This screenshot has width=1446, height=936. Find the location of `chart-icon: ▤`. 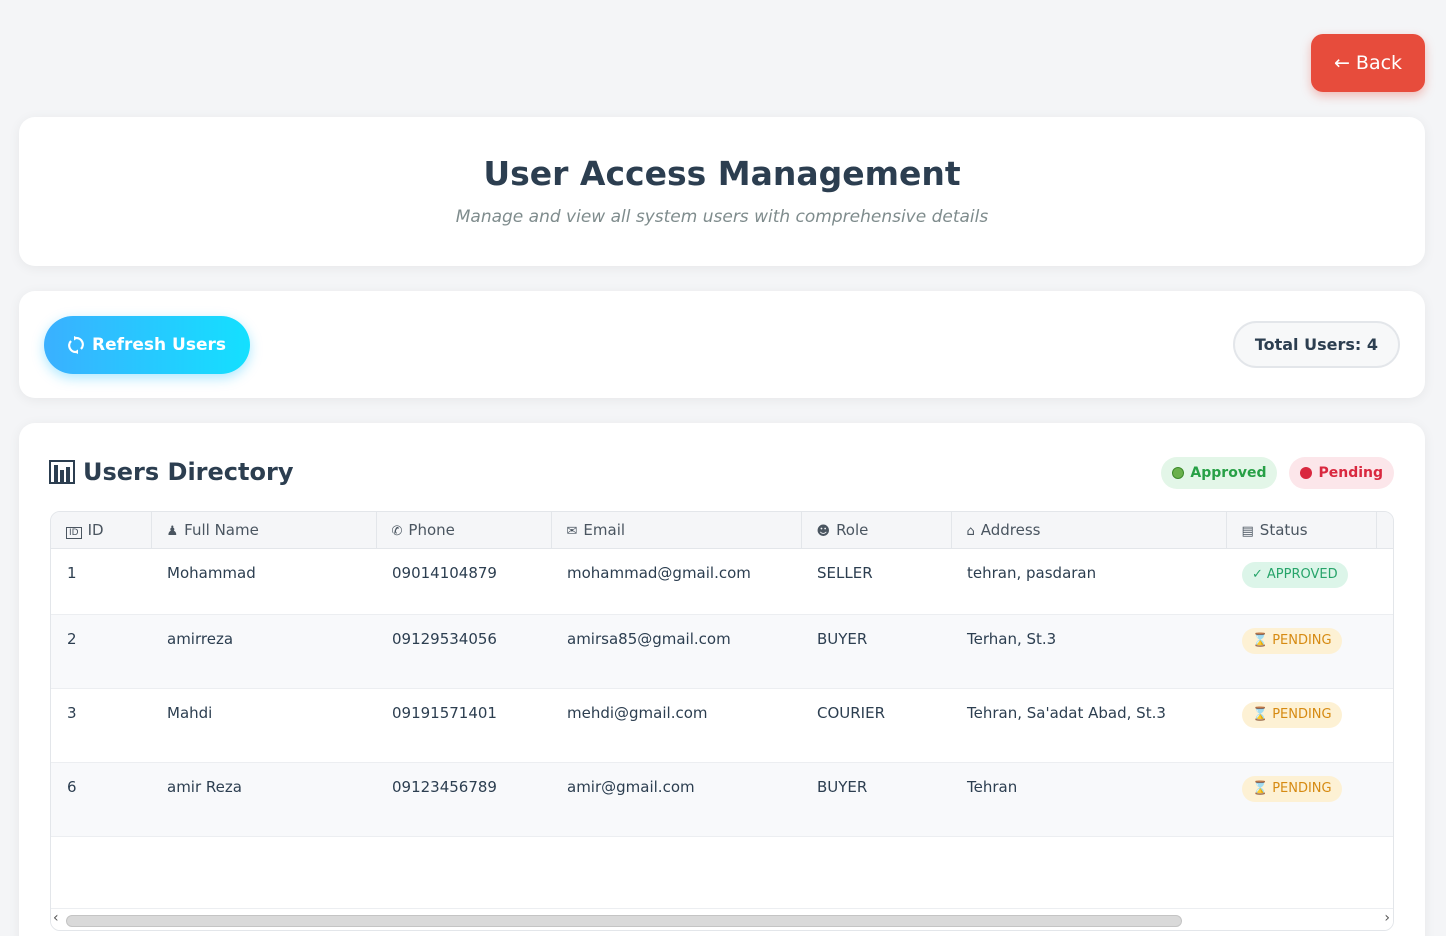

chart-icon: ▤ is located at coordinates (1247, 531).